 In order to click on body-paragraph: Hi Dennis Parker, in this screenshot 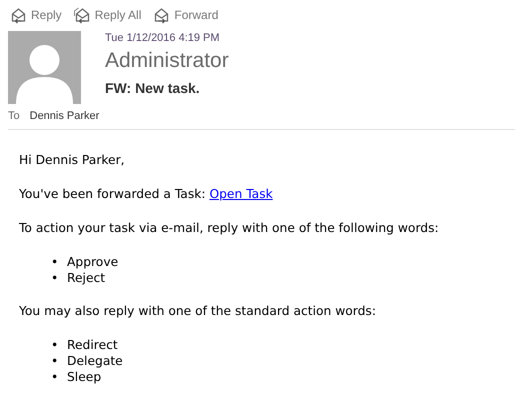, I will do `click(72, 160)`.